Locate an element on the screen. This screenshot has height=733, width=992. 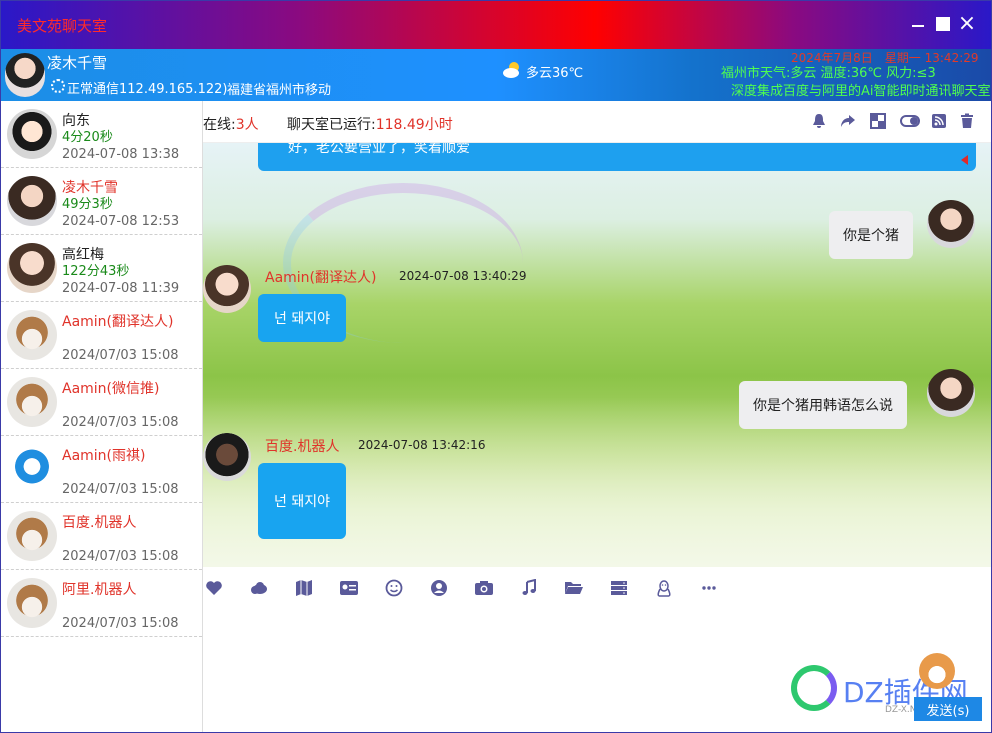
contact-item: 凌木千雪 49分3秒 2024-07-08 12:53 is located at coordinates (101, 201).